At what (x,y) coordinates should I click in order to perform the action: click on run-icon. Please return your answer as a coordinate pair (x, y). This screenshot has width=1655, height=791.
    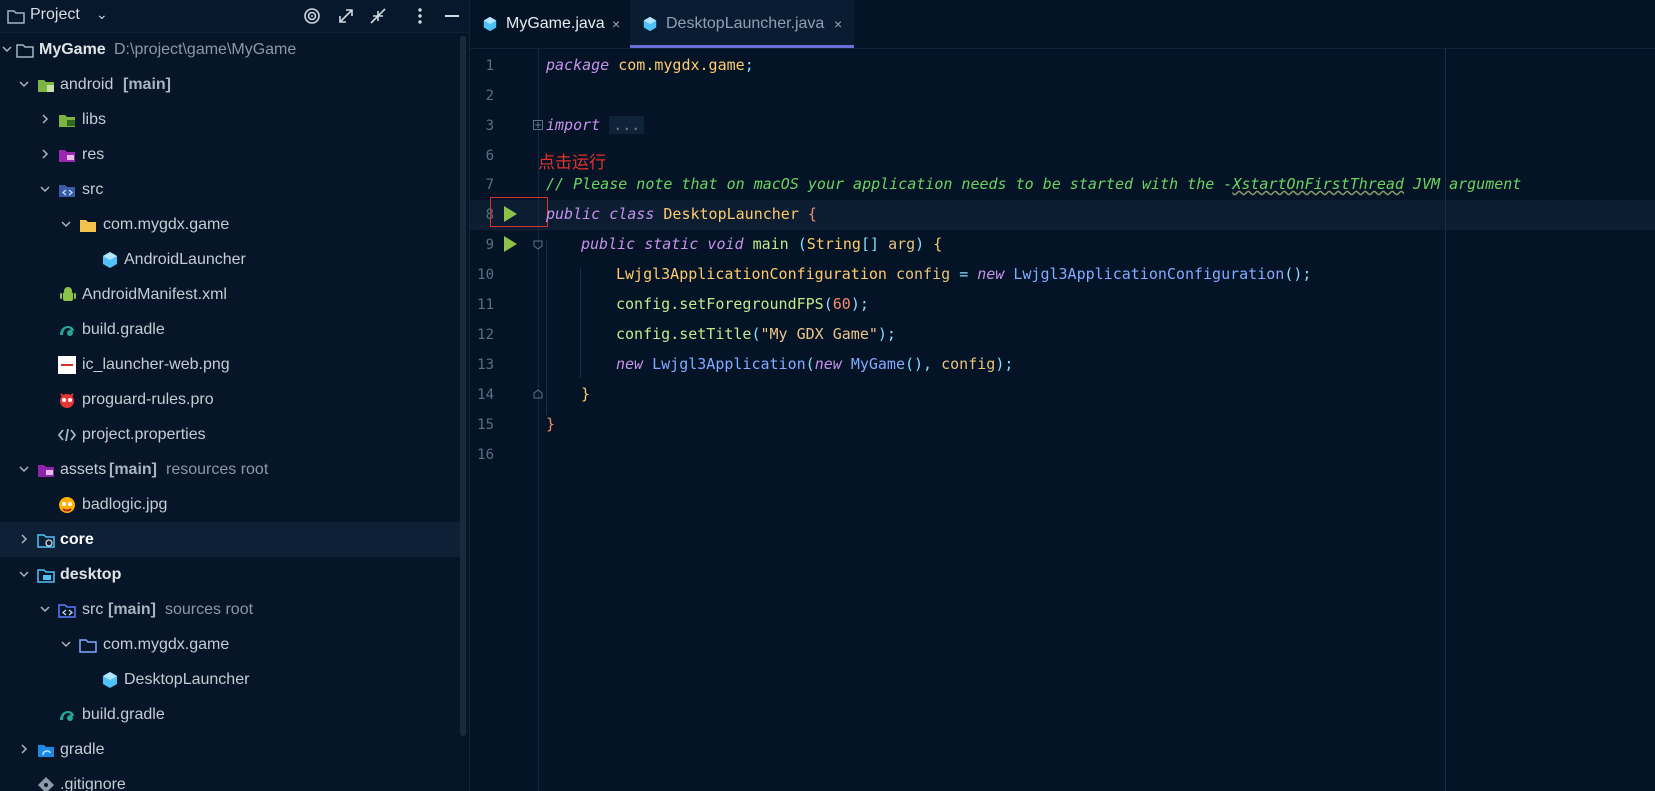
    Looking at the image, I should click on (510, 244).